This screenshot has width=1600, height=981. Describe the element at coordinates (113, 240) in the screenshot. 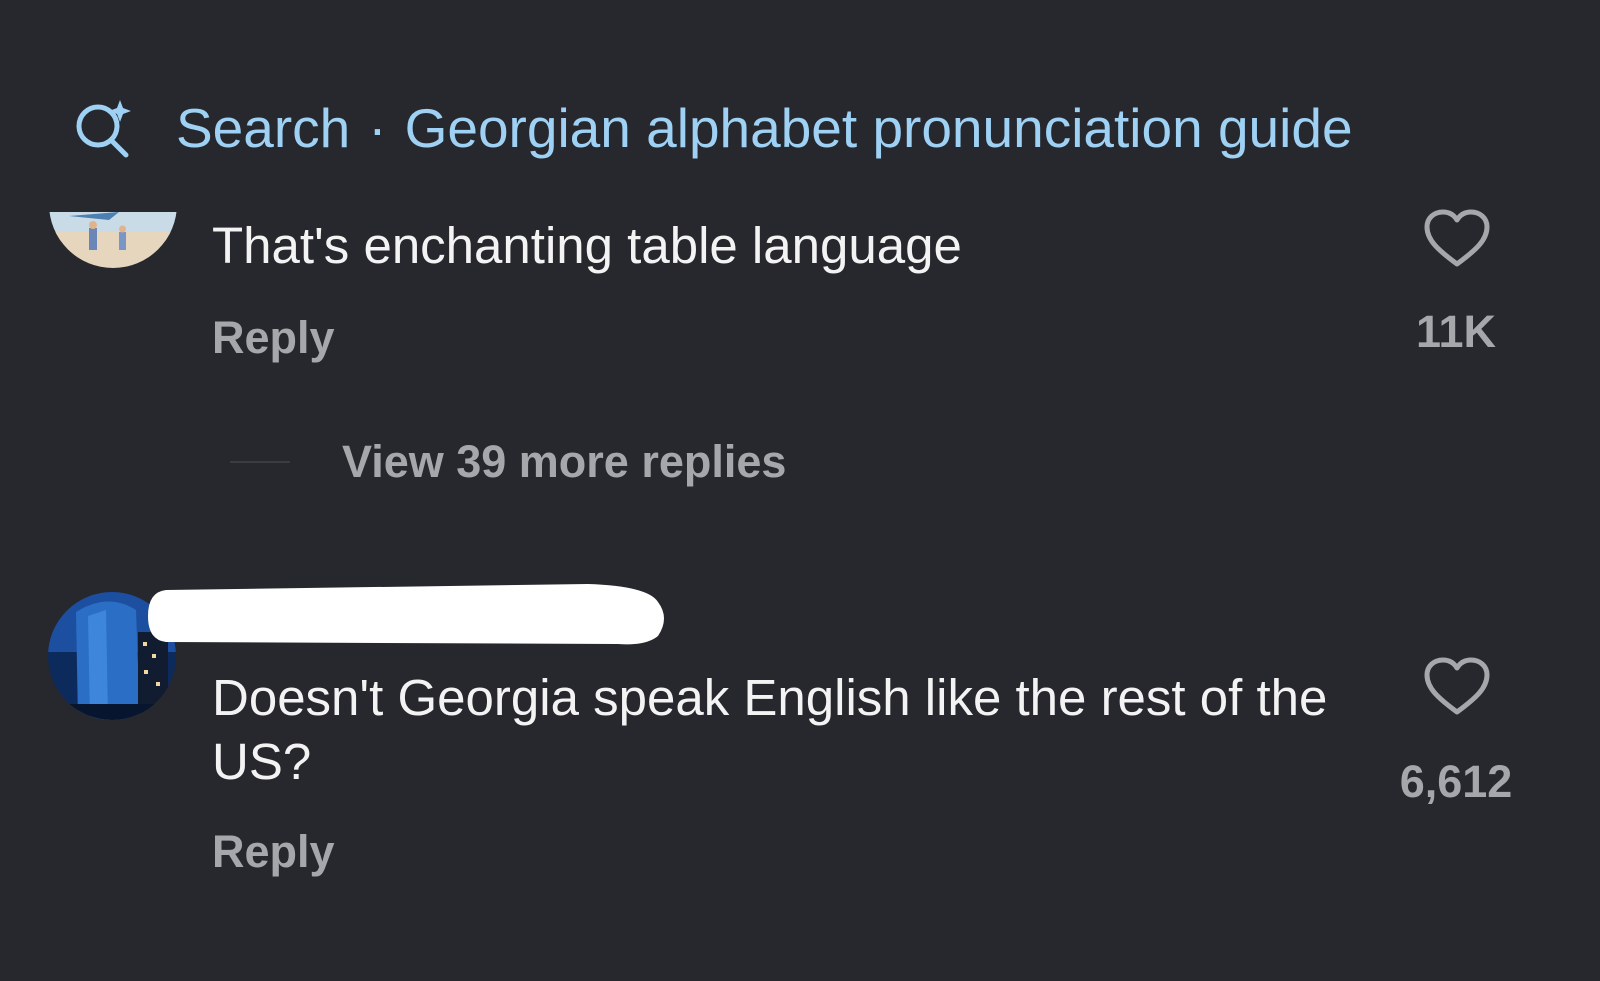

I see `beach-photo-avatar-image` at that location.